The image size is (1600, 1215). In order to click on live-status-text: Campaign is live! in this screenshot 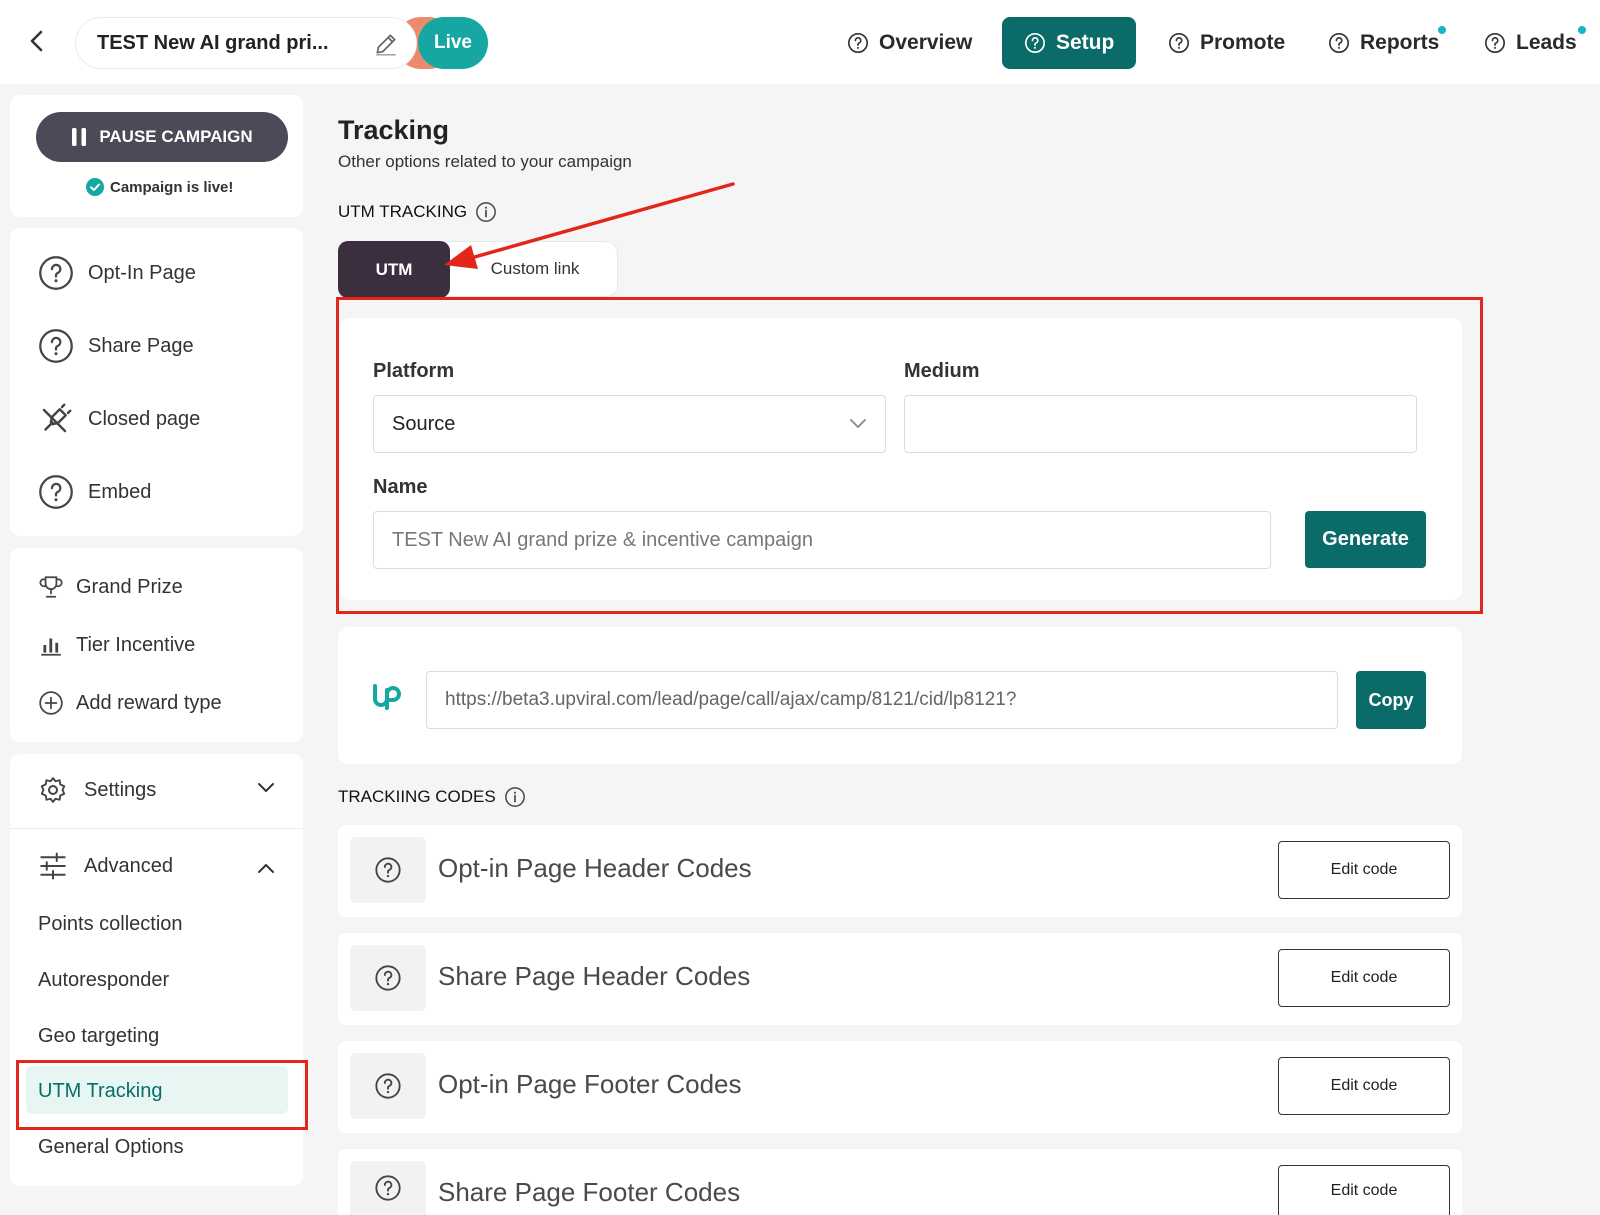, I will do `click(172, 187)`.